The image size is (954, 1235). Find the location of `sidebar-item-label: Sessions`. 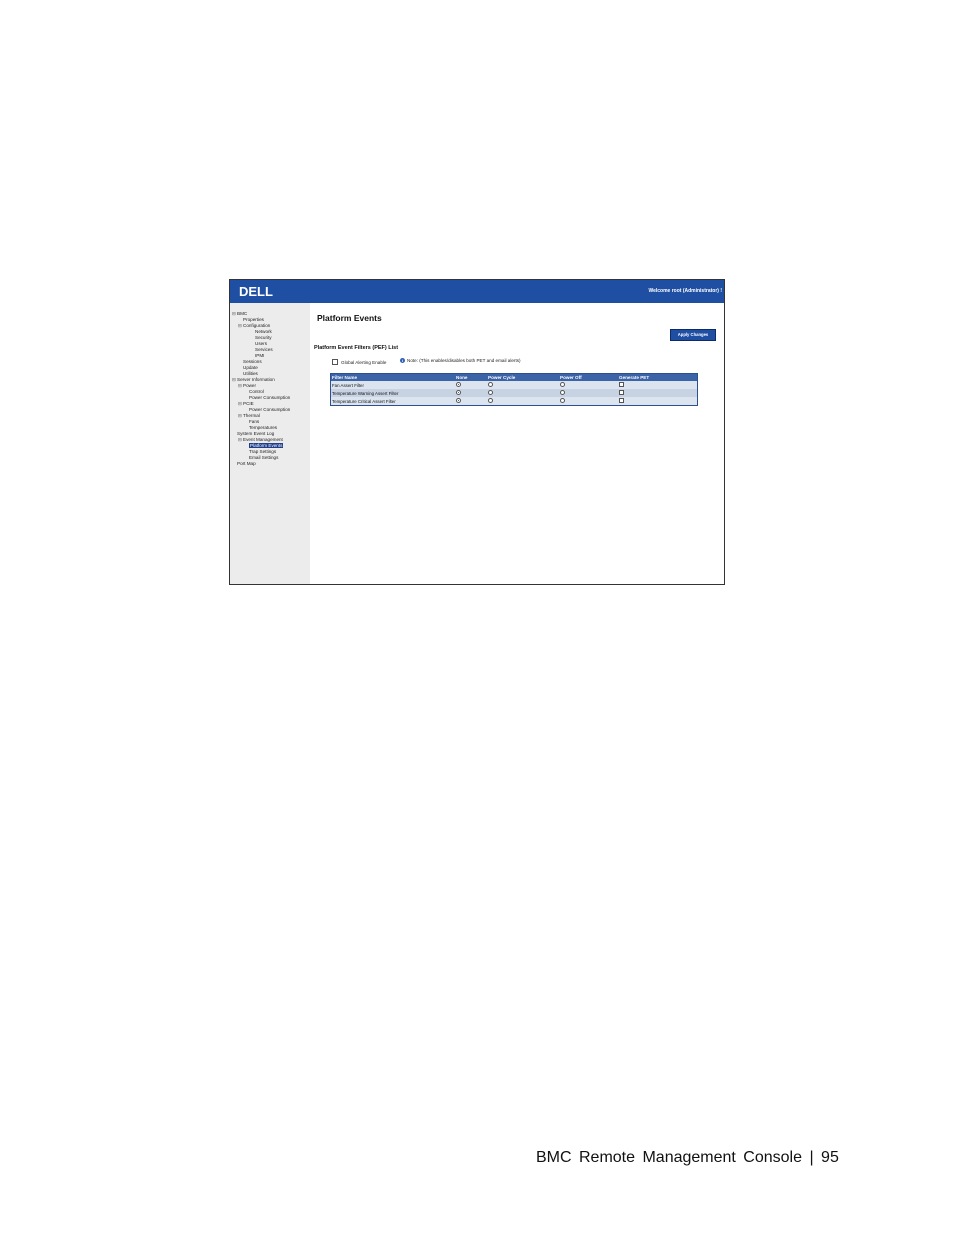

sidebar-item-label: Sessions is located at coordinates (252, 361).